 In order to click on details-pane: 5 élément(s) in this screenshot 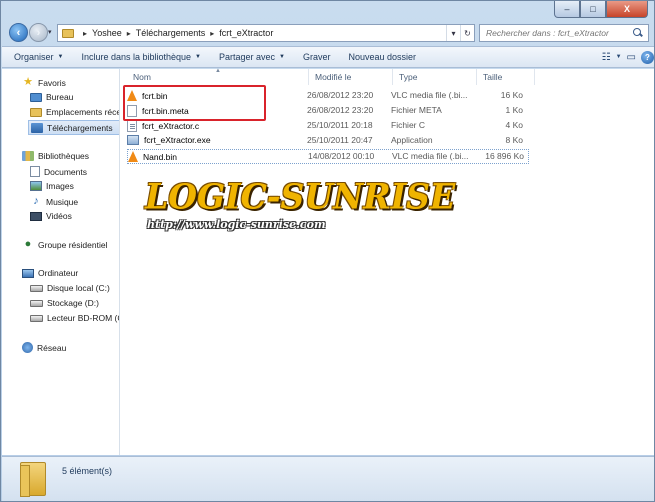, I will do `click(328, 478)`.